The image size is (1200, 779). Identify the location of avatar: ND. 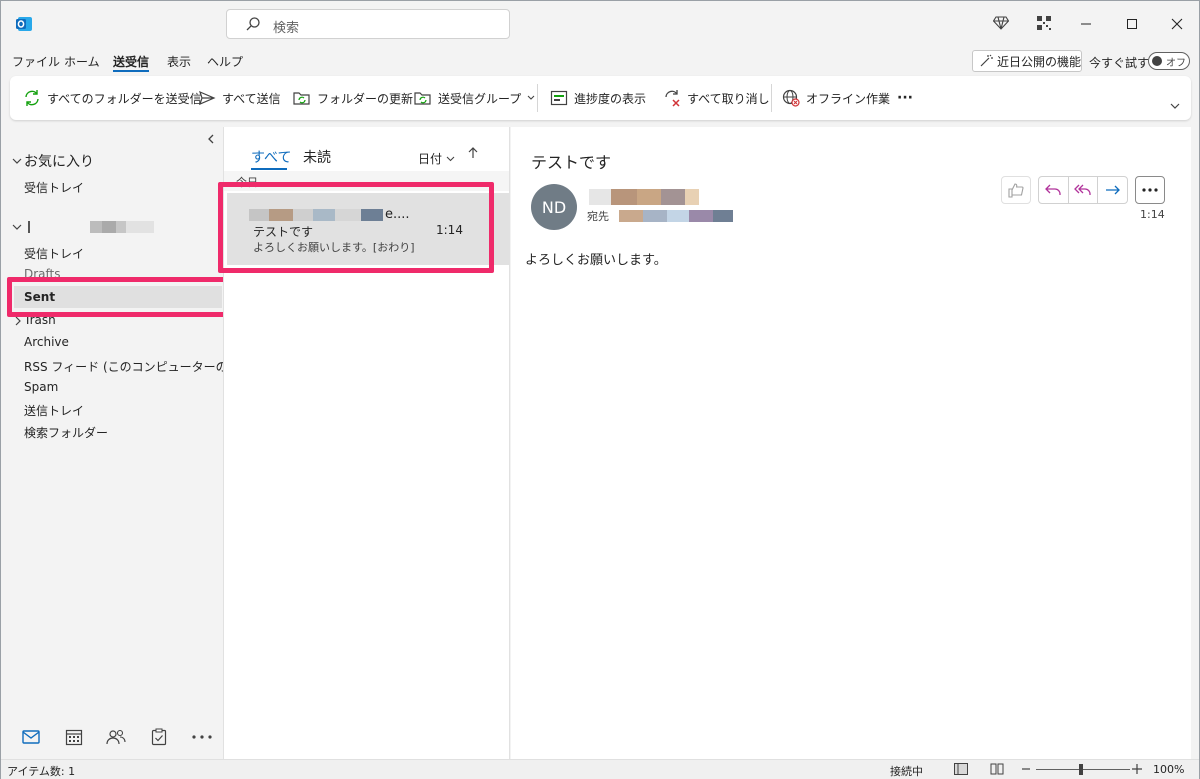
(554, 207).